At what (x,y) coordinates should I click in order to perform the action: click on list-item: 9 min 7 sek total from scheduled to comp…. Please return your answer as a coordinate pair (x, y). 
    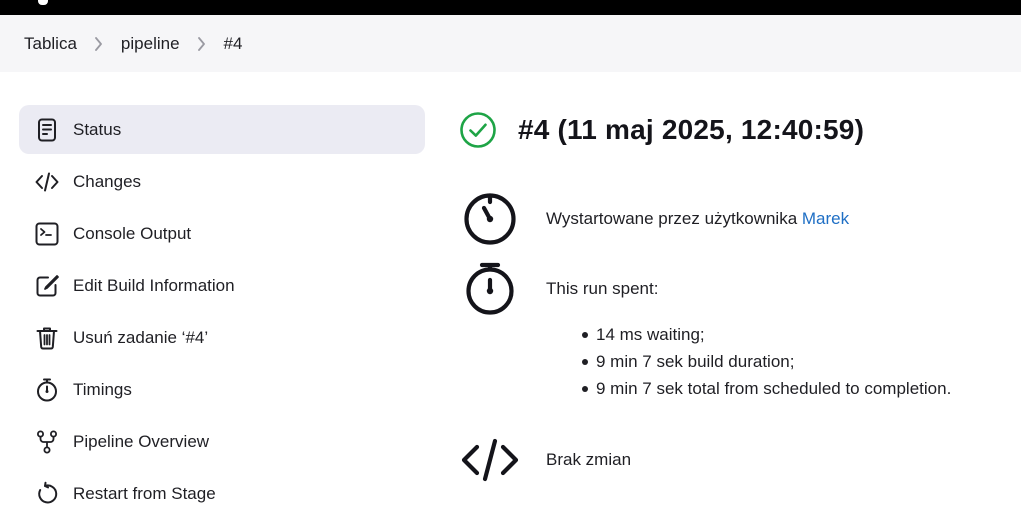
    Looking at the image, I should click on (766, 388).